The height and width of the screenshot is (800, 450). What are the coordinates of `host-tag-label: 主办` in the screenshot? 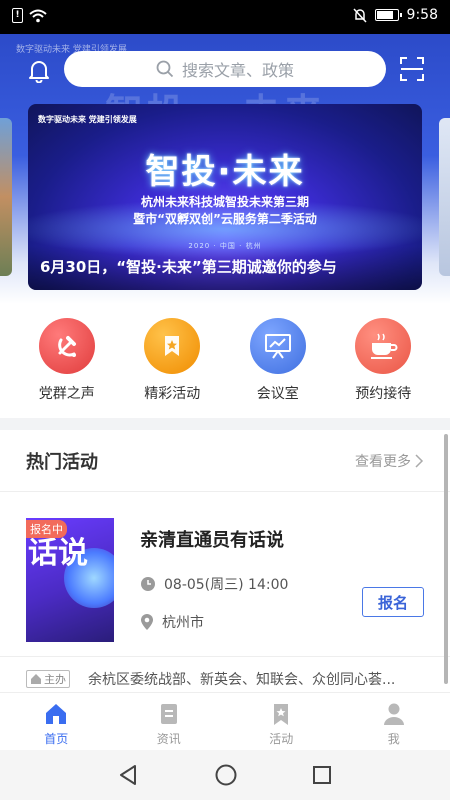 It's located at (55, 679).